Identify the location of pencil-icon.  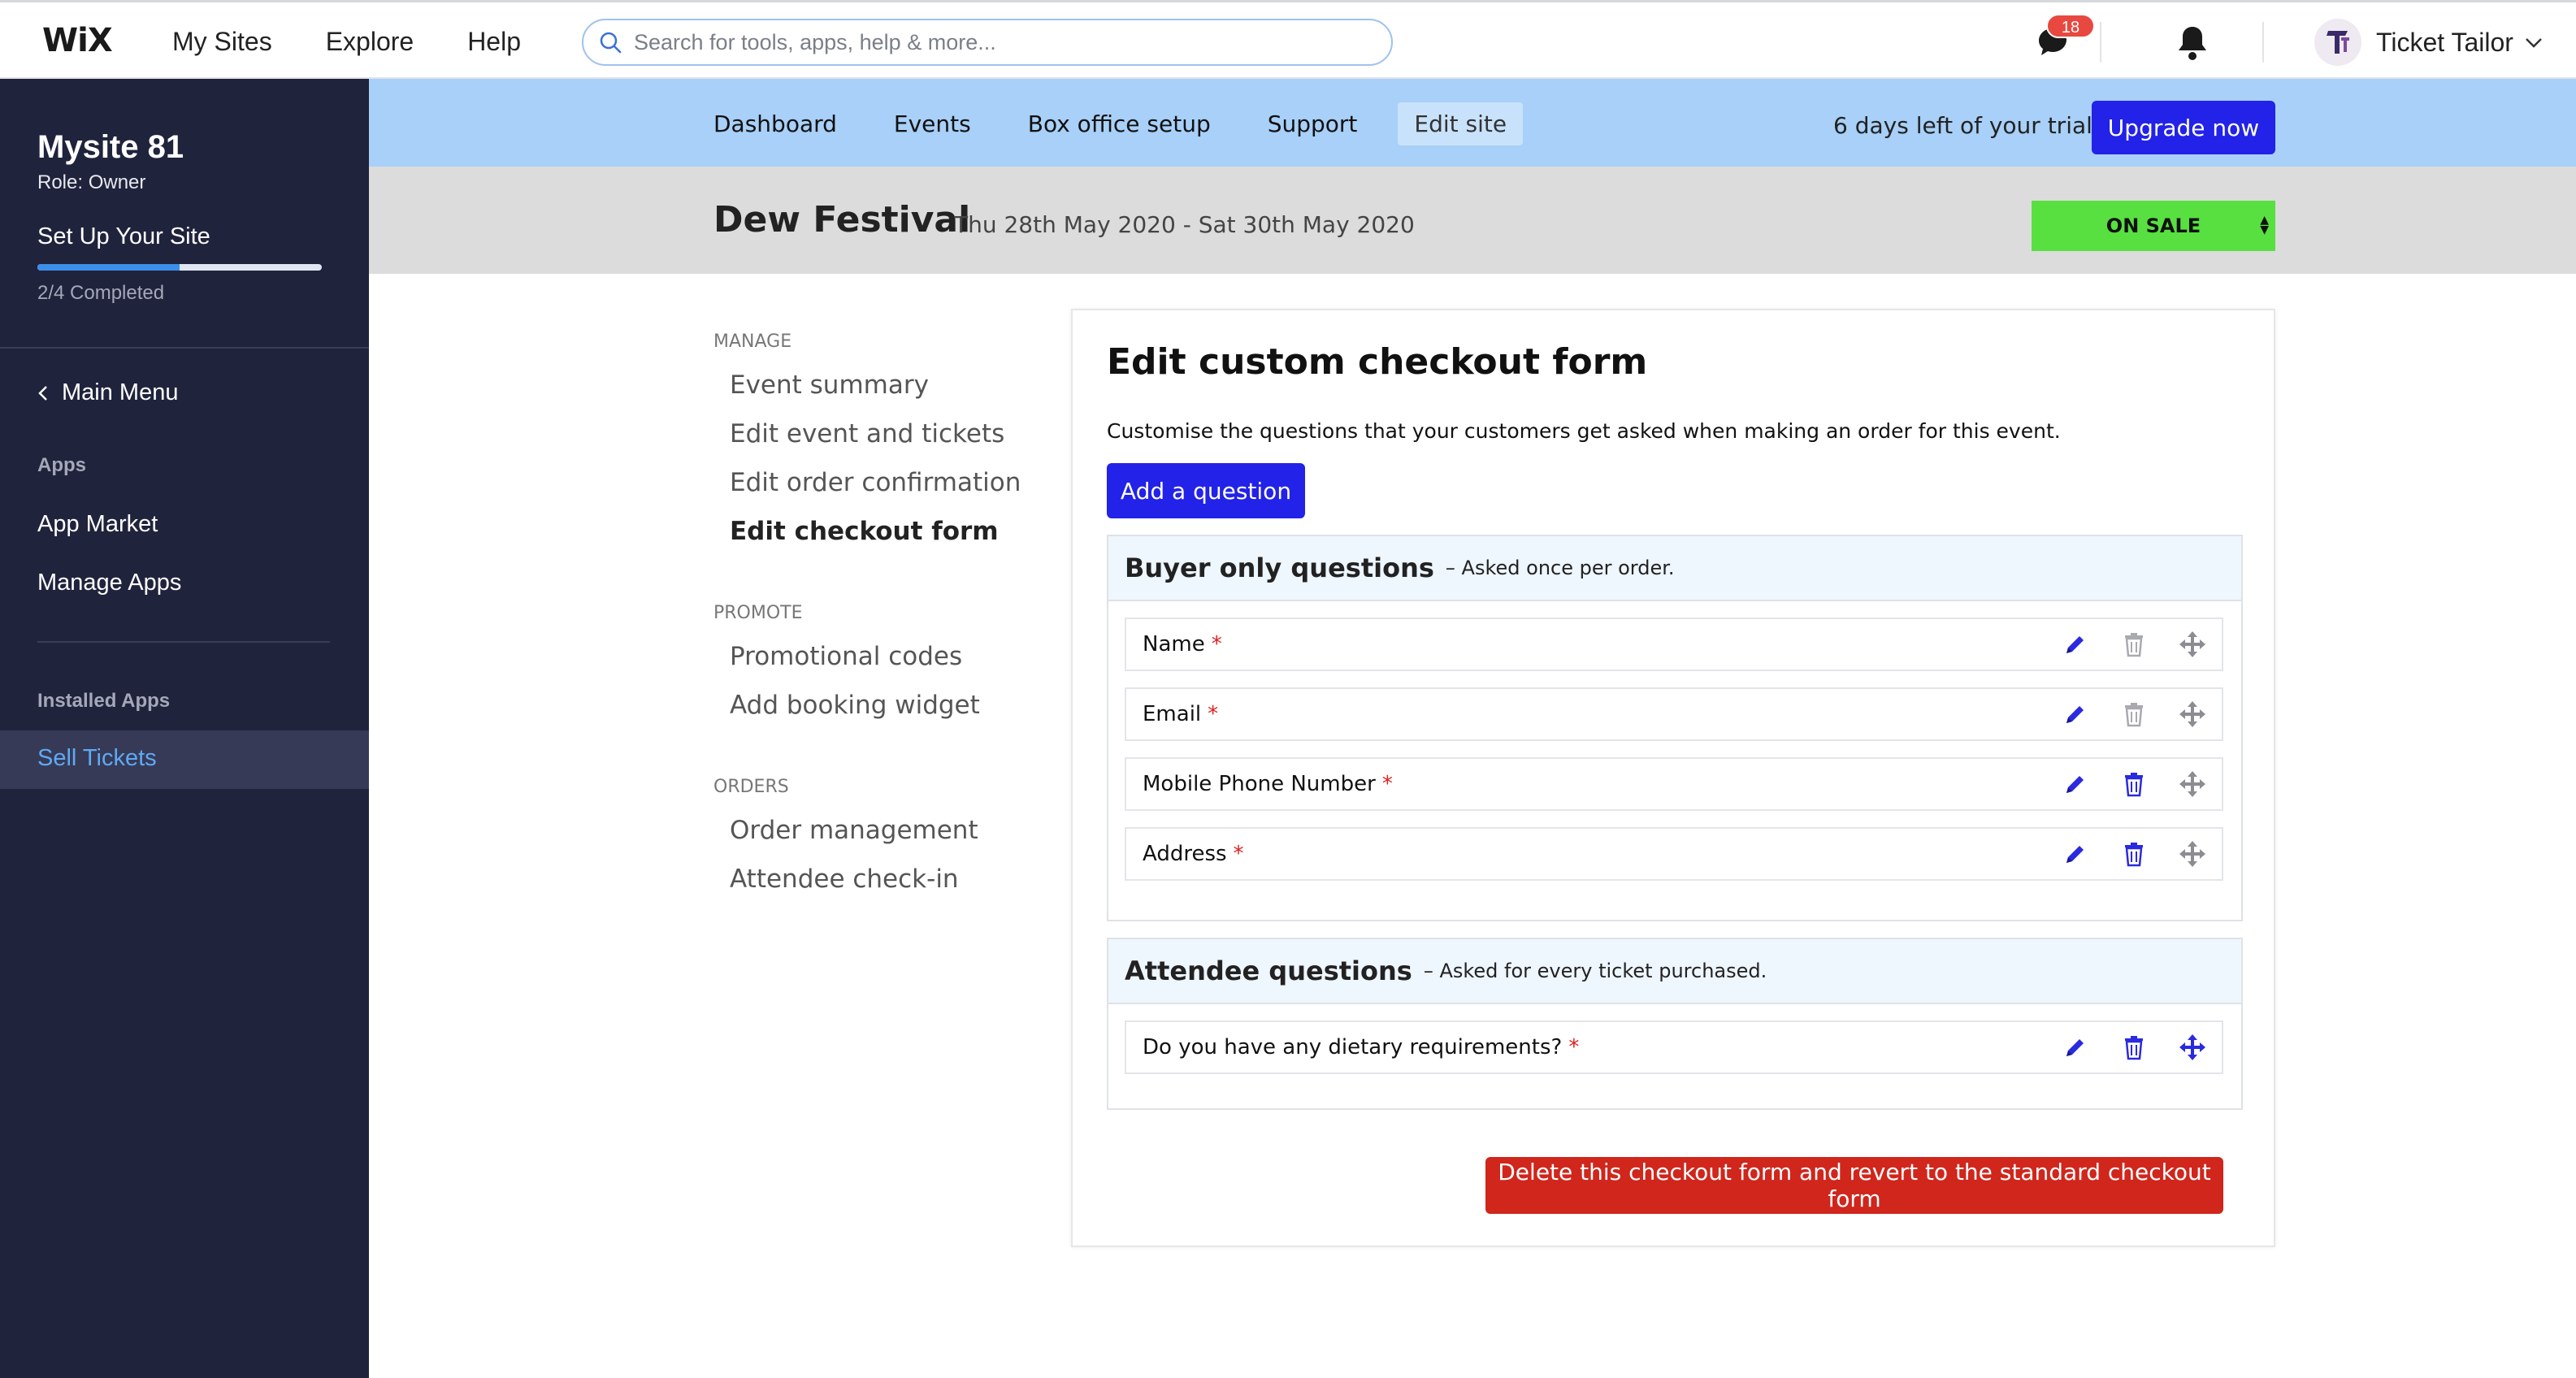
(2075, 644).